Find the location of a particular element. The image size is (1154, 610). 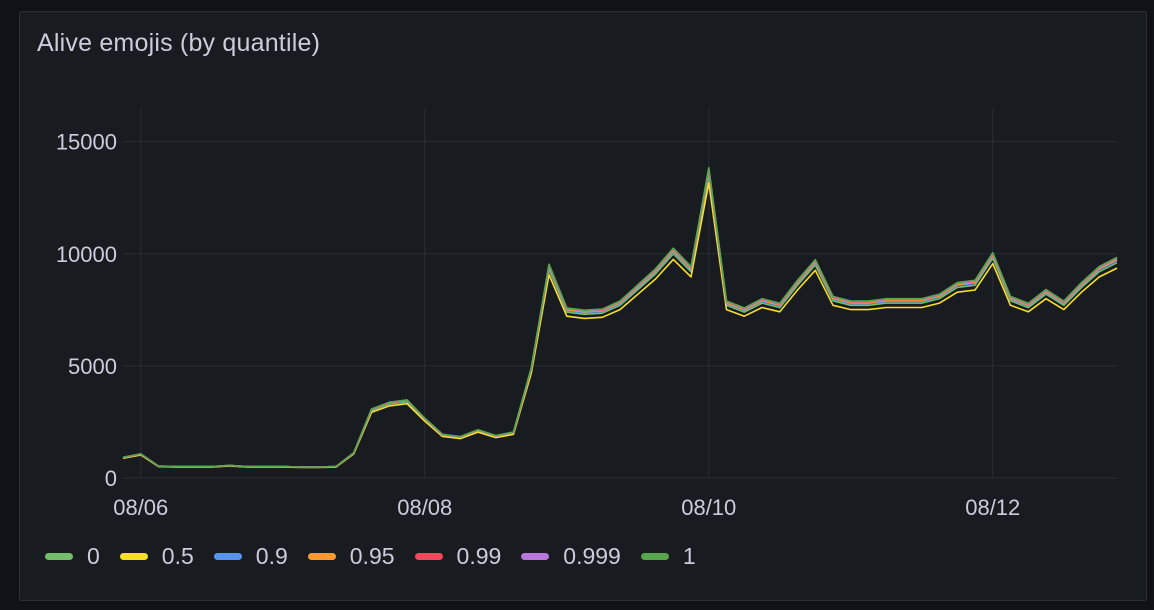

legend-item: 0 is located at coordinates (72, 556).